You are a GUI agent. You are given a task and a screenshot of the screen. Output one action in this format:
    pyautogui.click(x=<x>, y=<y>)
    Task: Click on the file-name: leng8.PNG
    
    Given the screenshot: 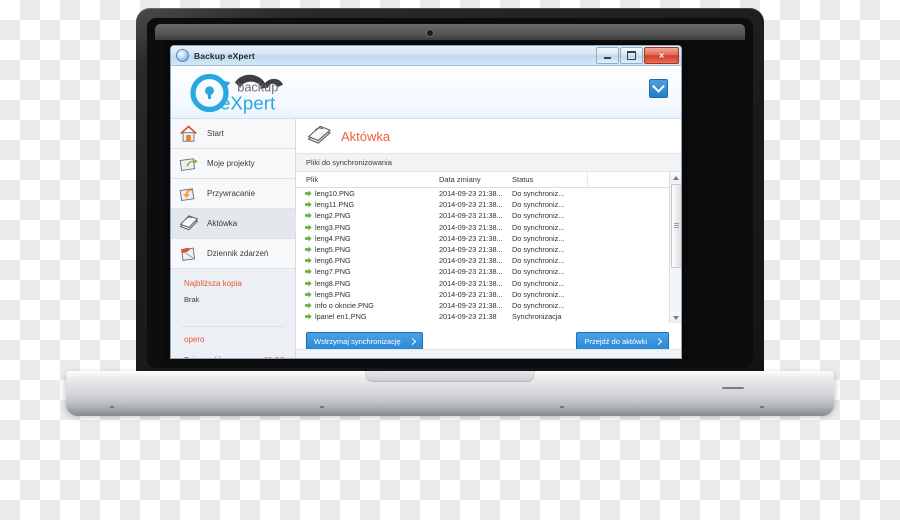 What is the action you would take?
    pyautogui.click(x=333, y=283)
    